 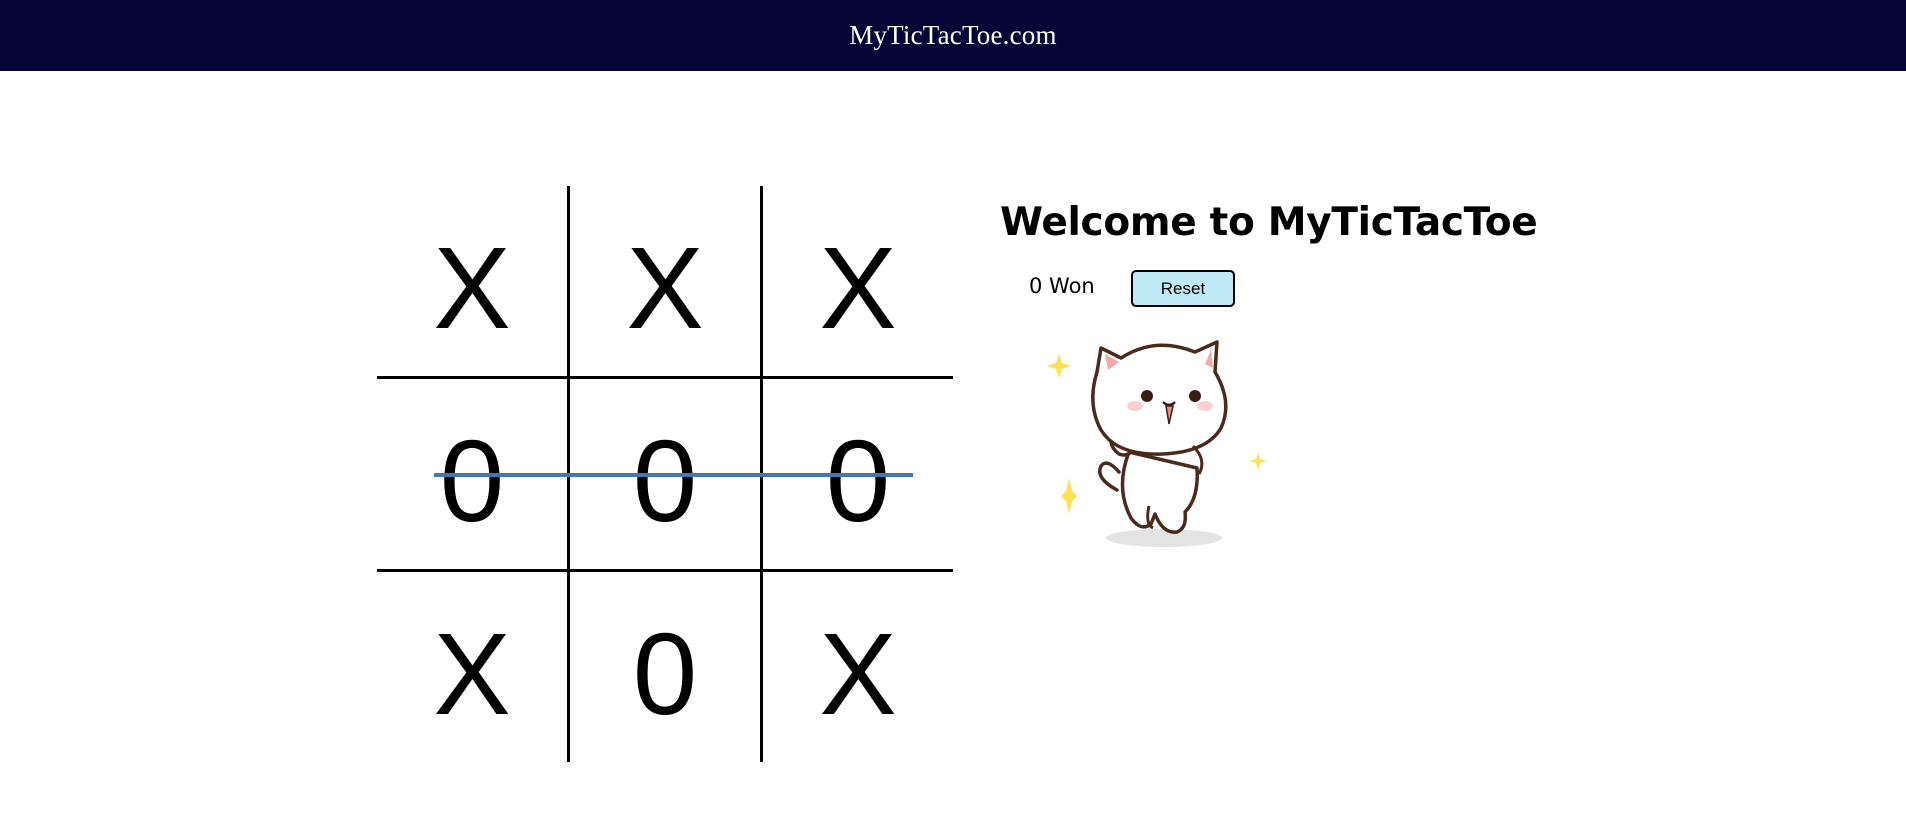 I want to click on reset-button: Reset, so click(x=1183, y=288).